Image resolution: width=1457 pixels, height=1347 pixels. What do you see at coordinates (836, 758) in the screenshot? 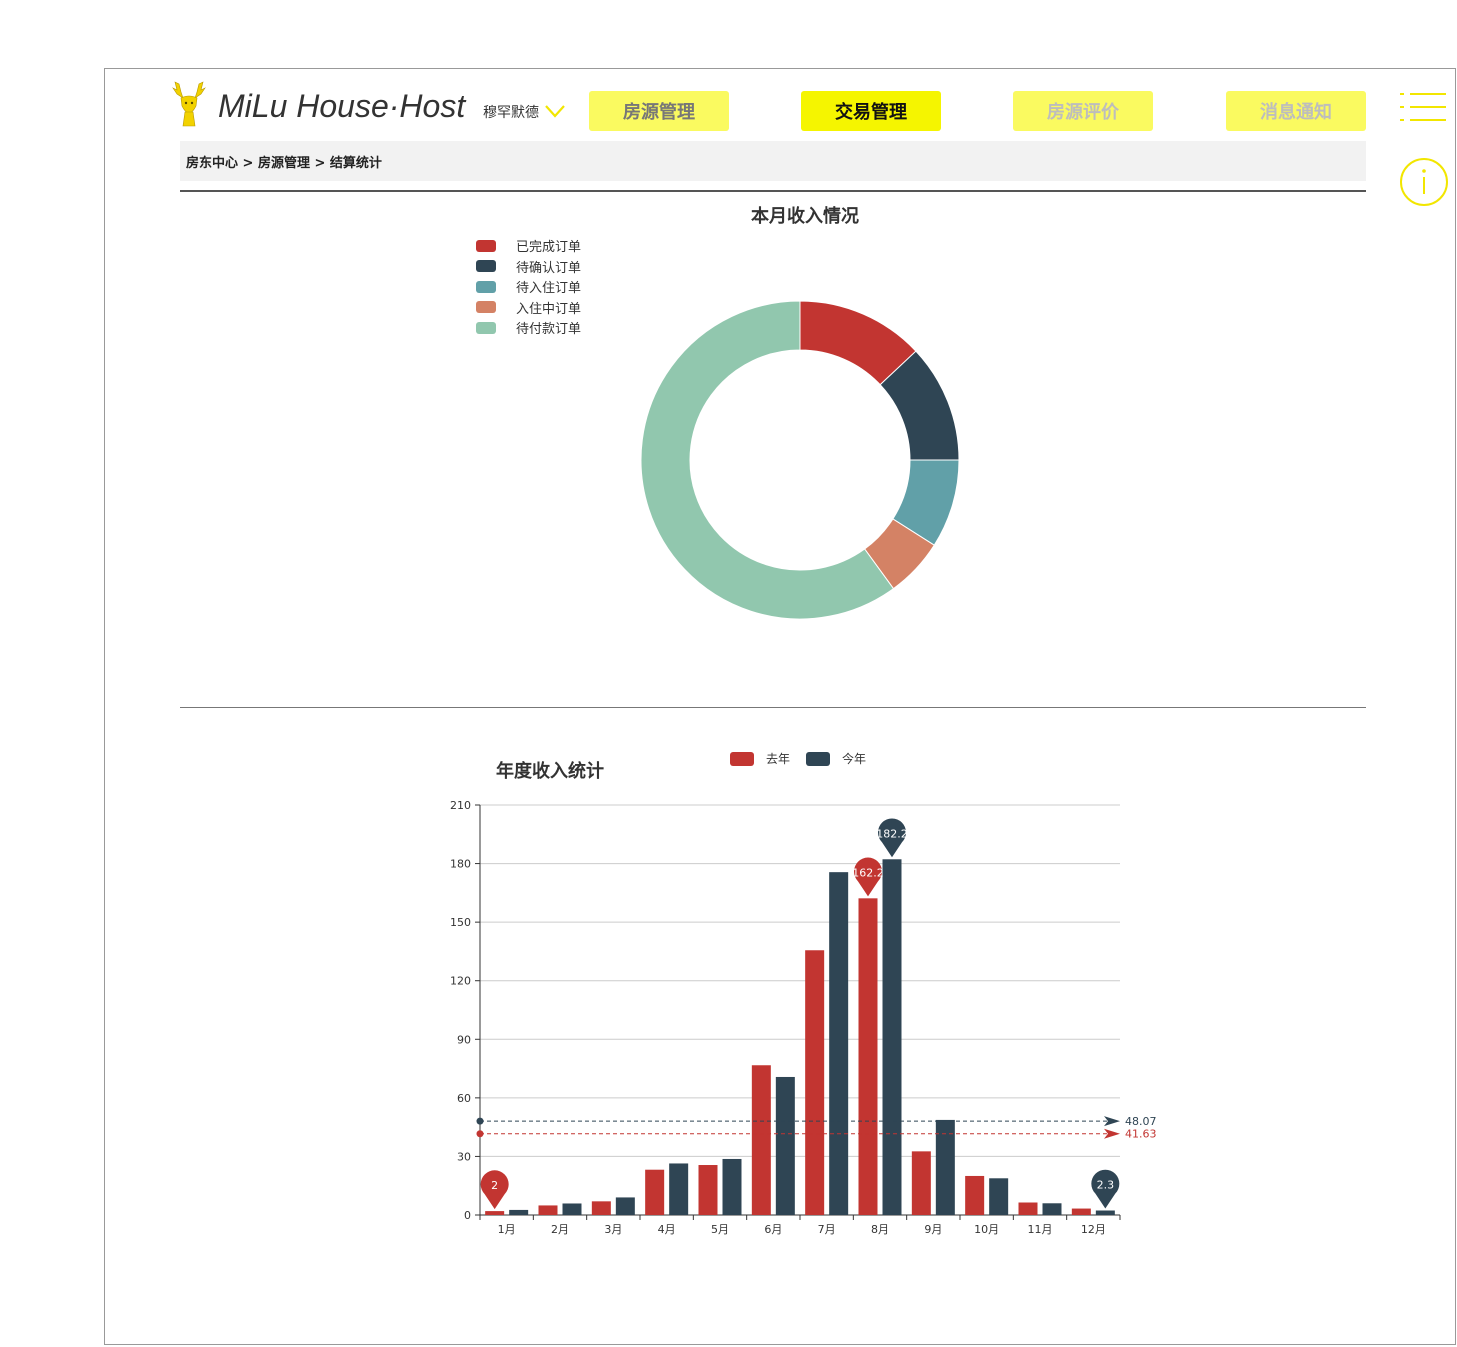
I see `legend-item: 今年` at bounding box center [836, 758].